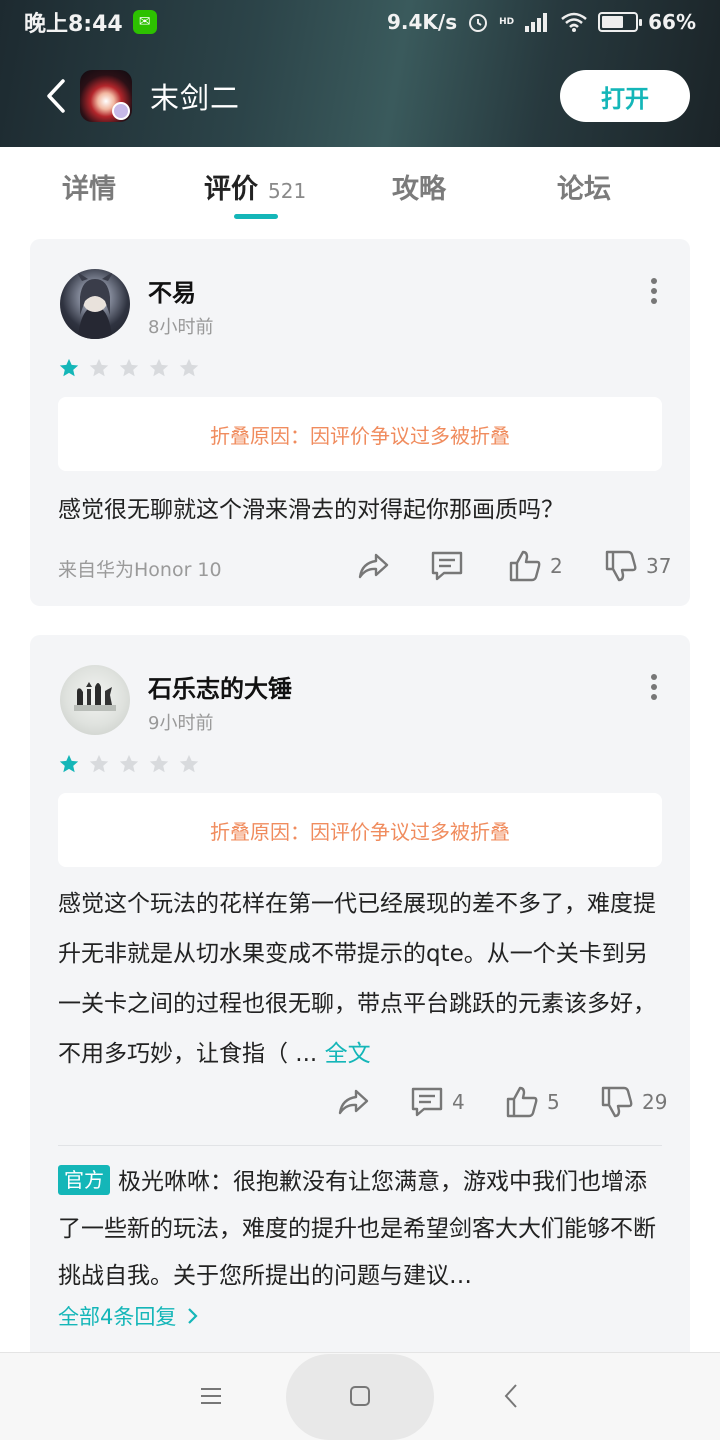 This screenshot has width=720, height=1440. I want to click on all-replies-link: 全部4条回复, so click(128, 1316).